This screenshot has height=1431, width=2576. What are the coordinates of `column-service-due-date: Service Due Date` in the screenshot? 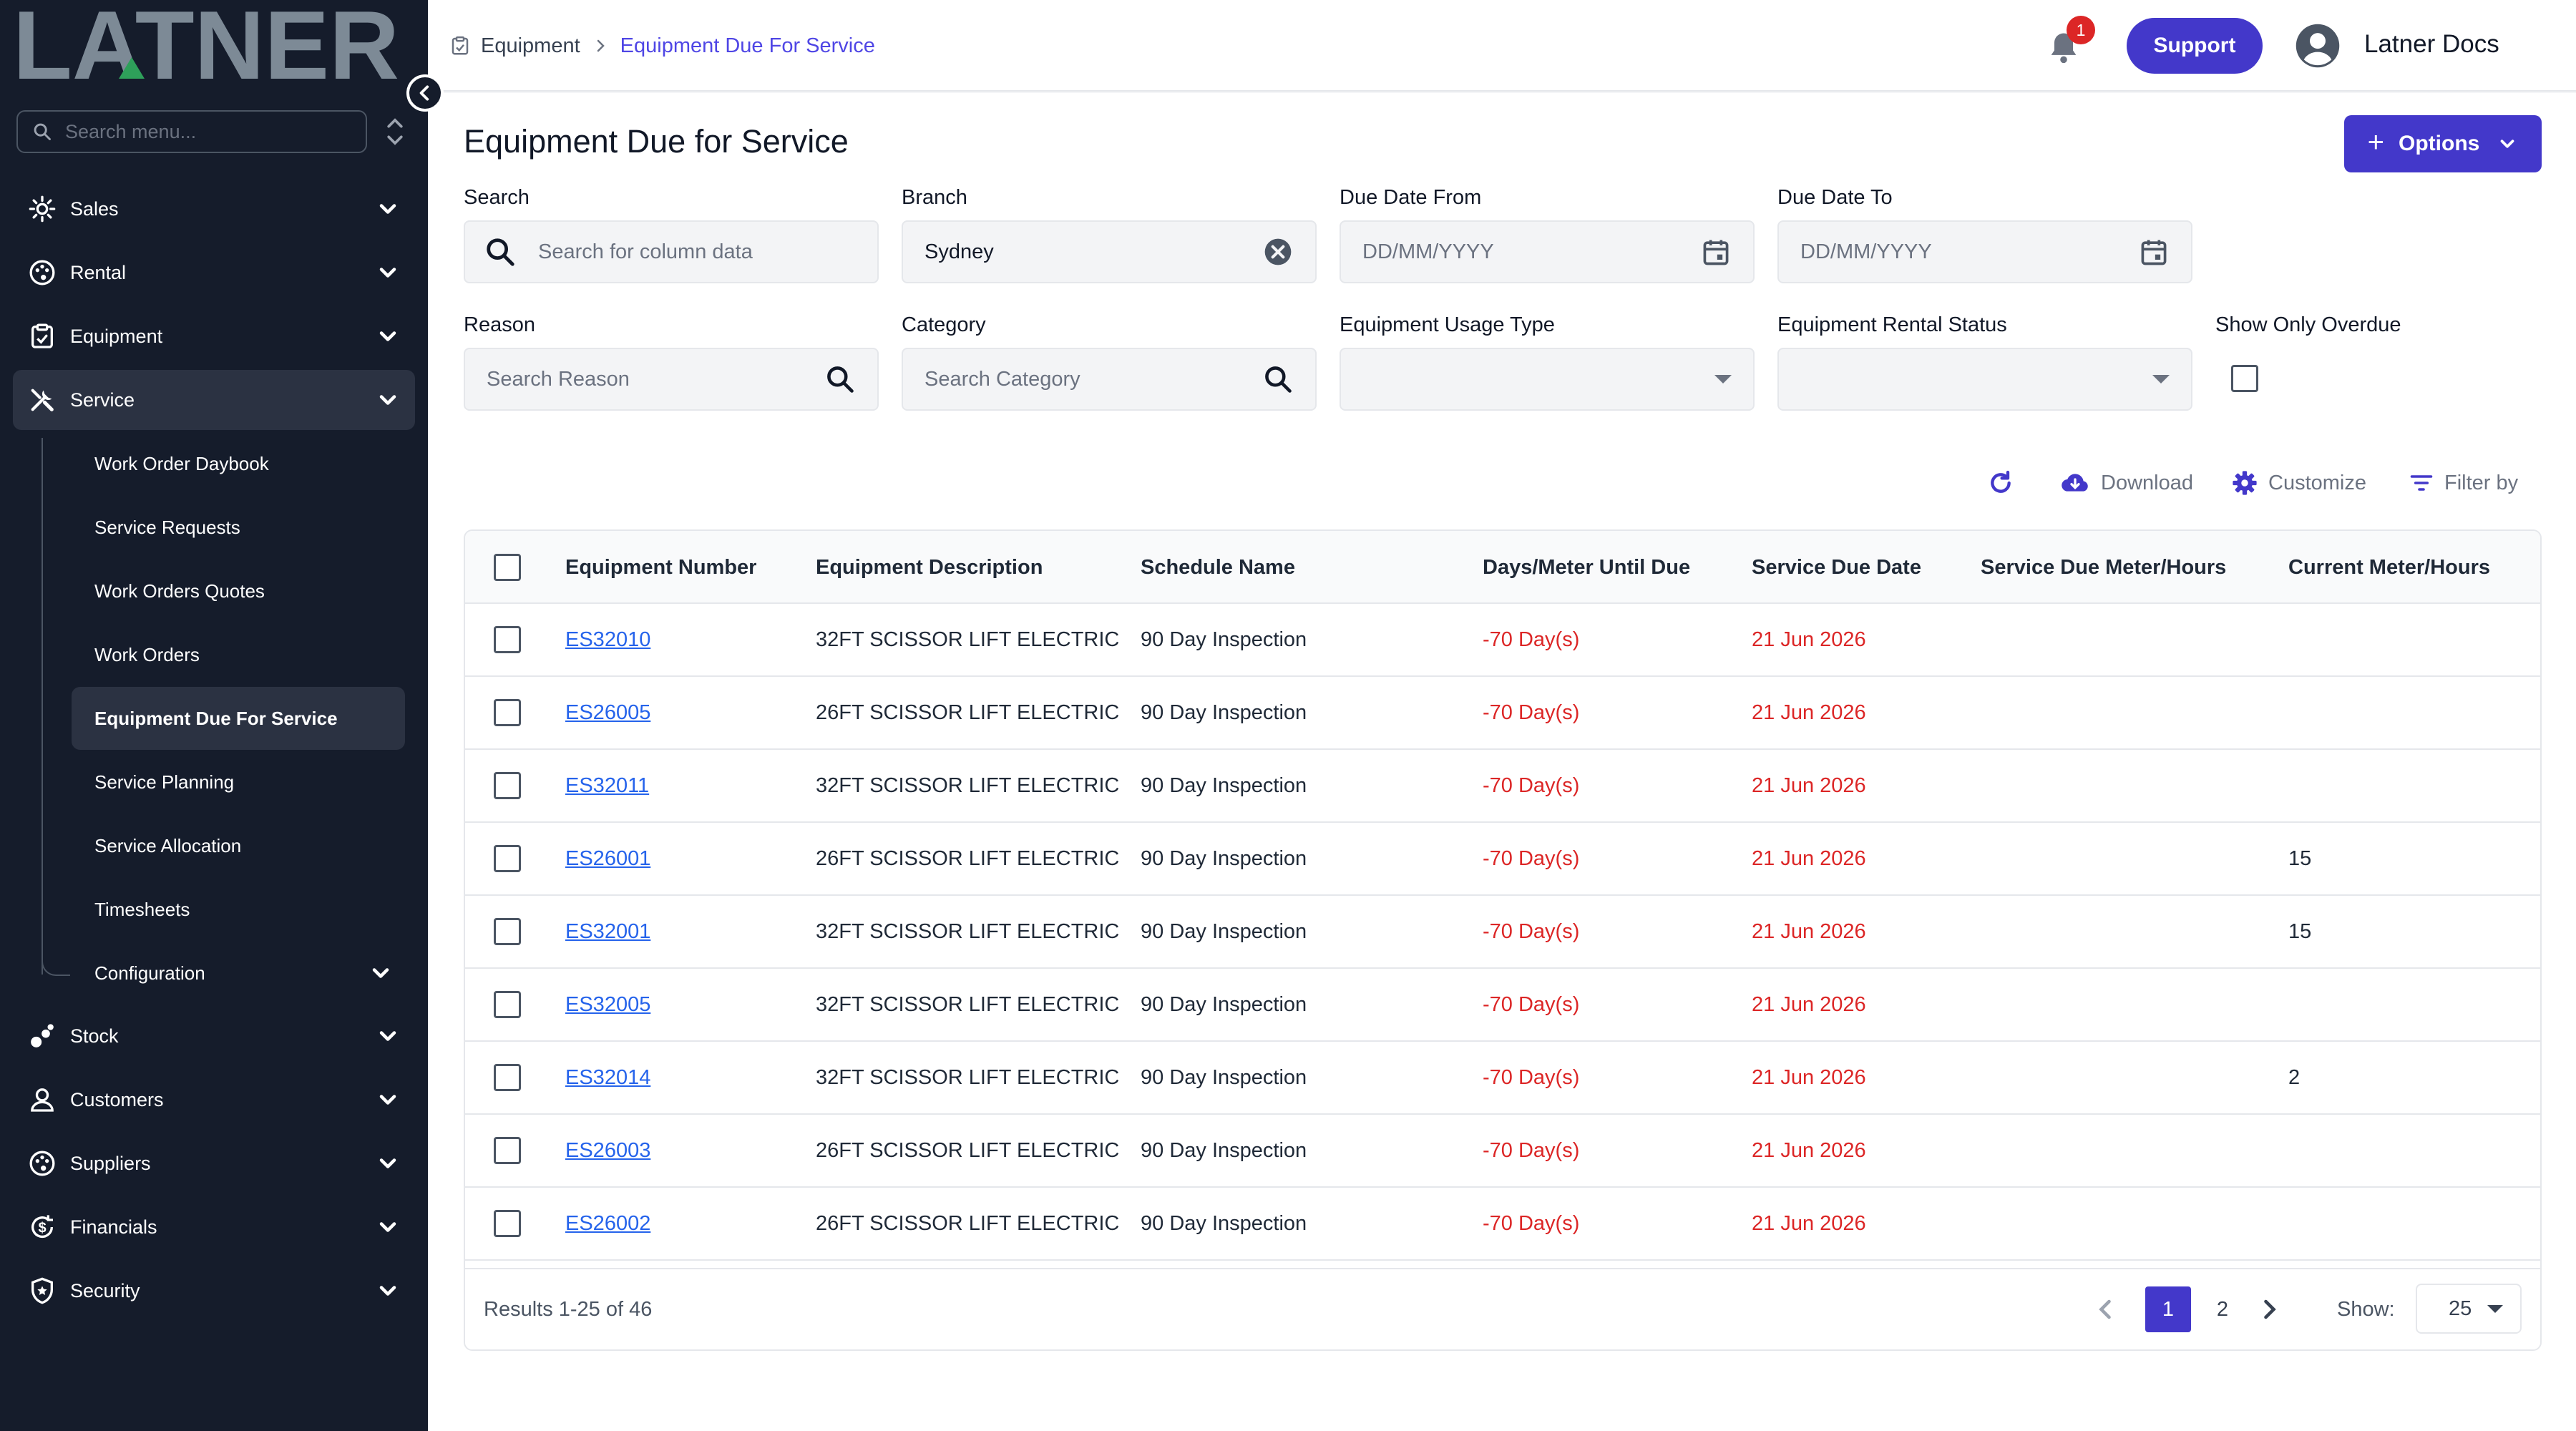 It's located at (1836, 567).